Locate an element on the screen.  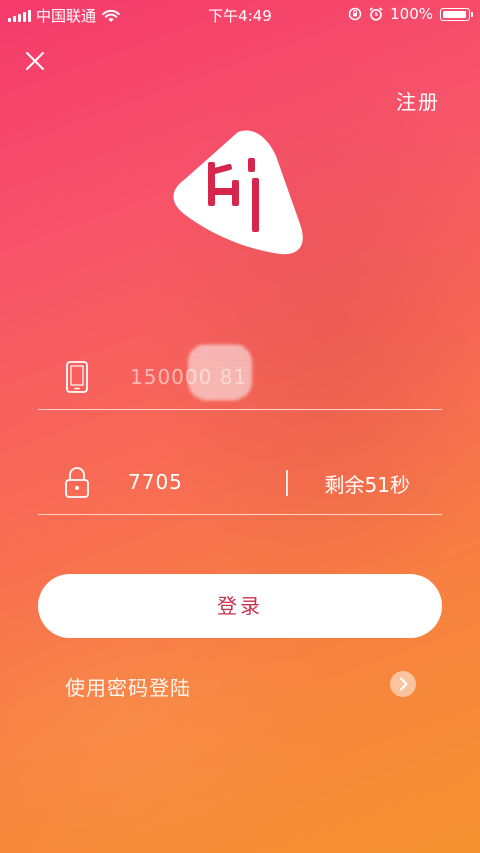
close-button is located at coordinates (35, 61).